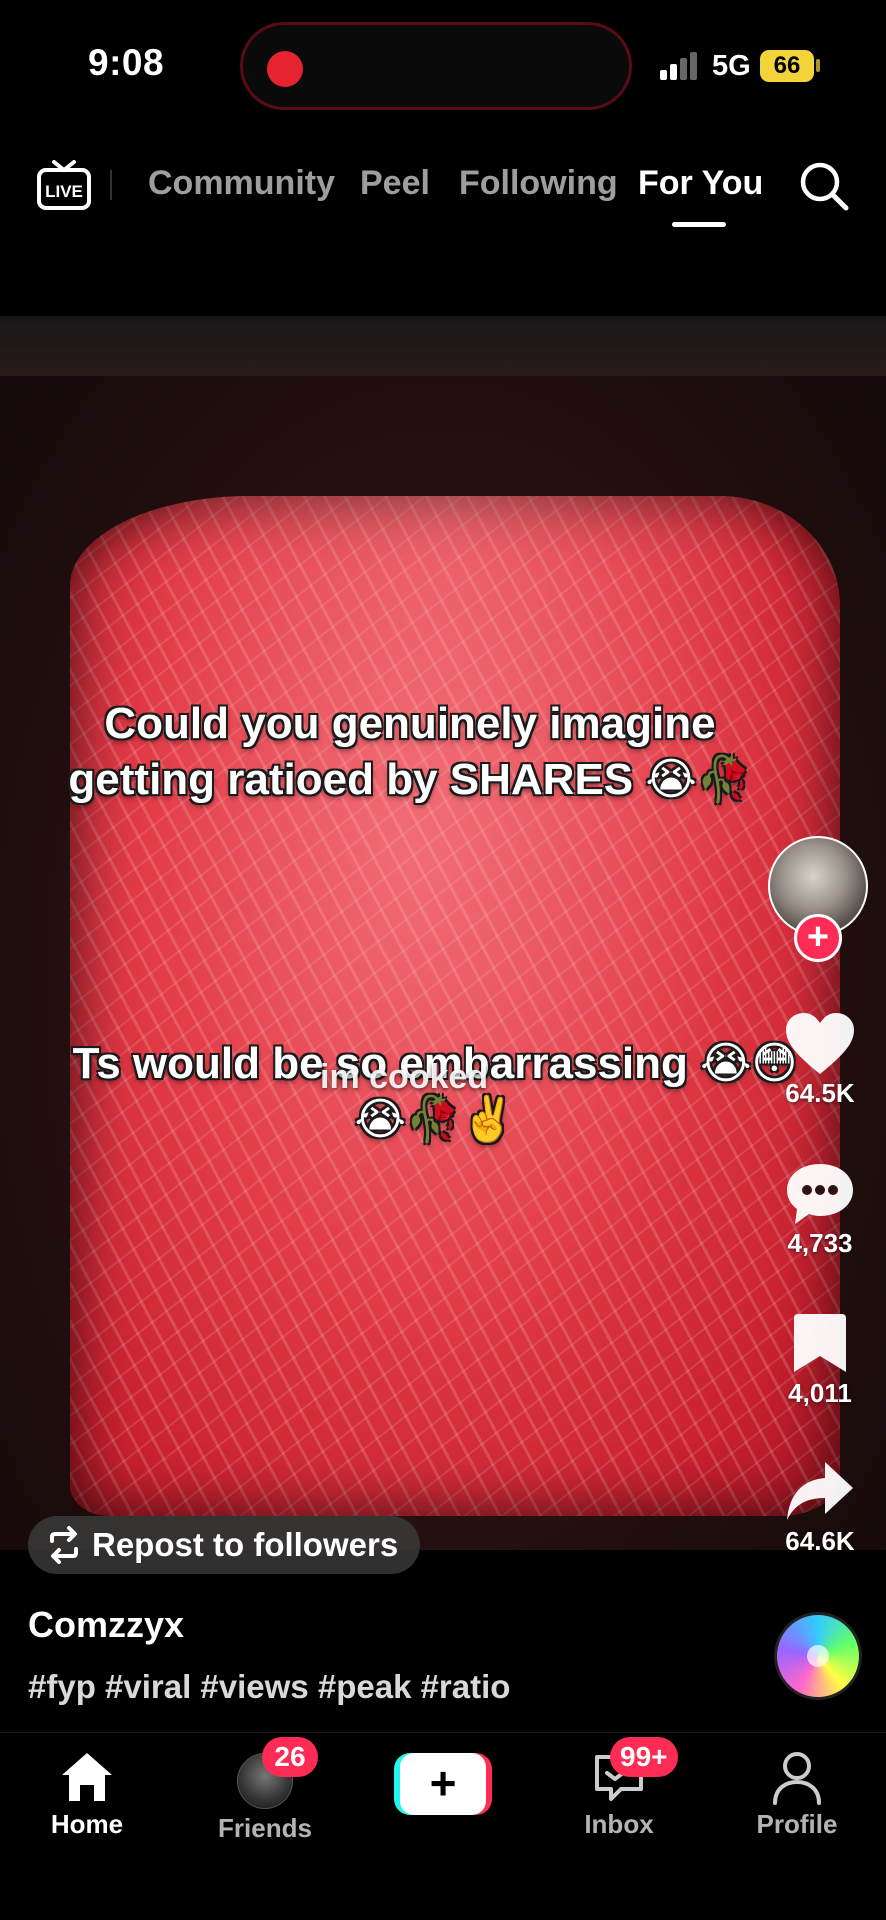  I want to click on video-overlay-text: im cooked, so click(404, 1077).